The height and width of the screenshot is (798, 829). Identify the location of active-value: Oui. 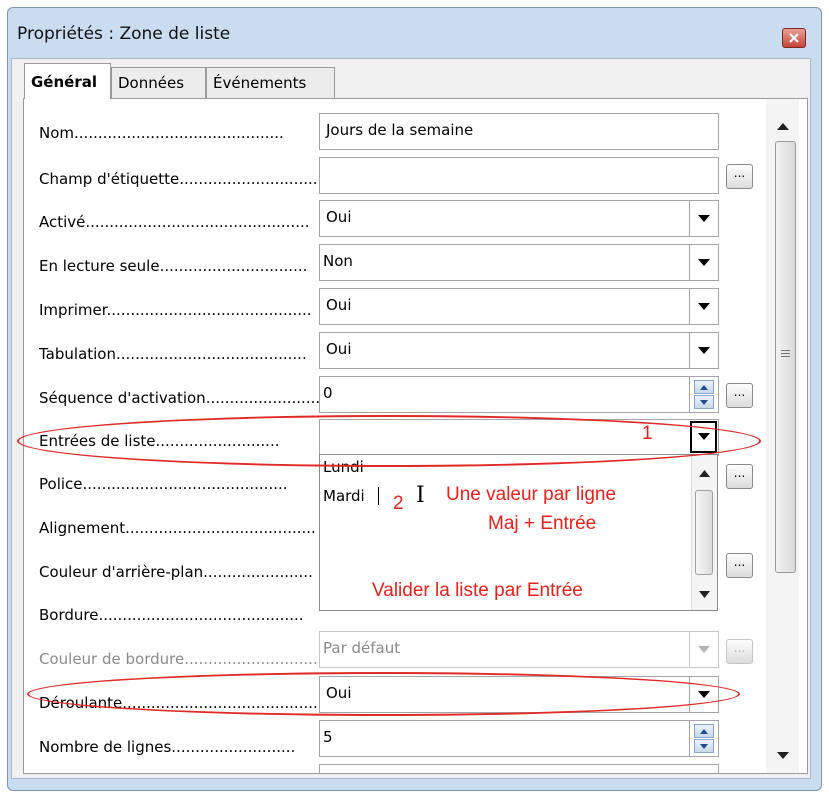
(339, 217).